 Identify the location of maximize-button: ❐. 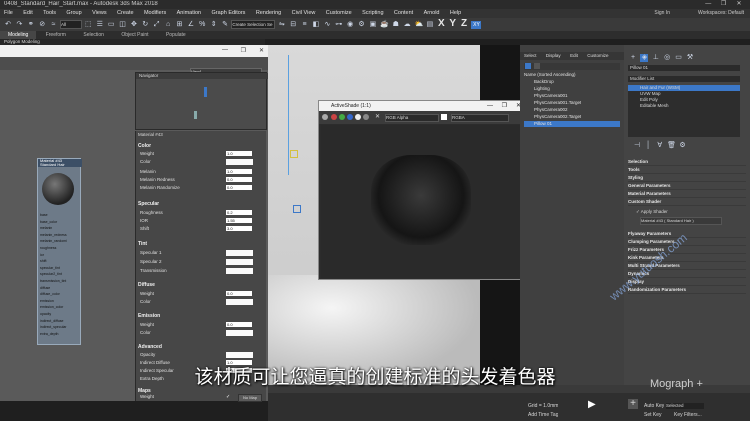
(724, 3).